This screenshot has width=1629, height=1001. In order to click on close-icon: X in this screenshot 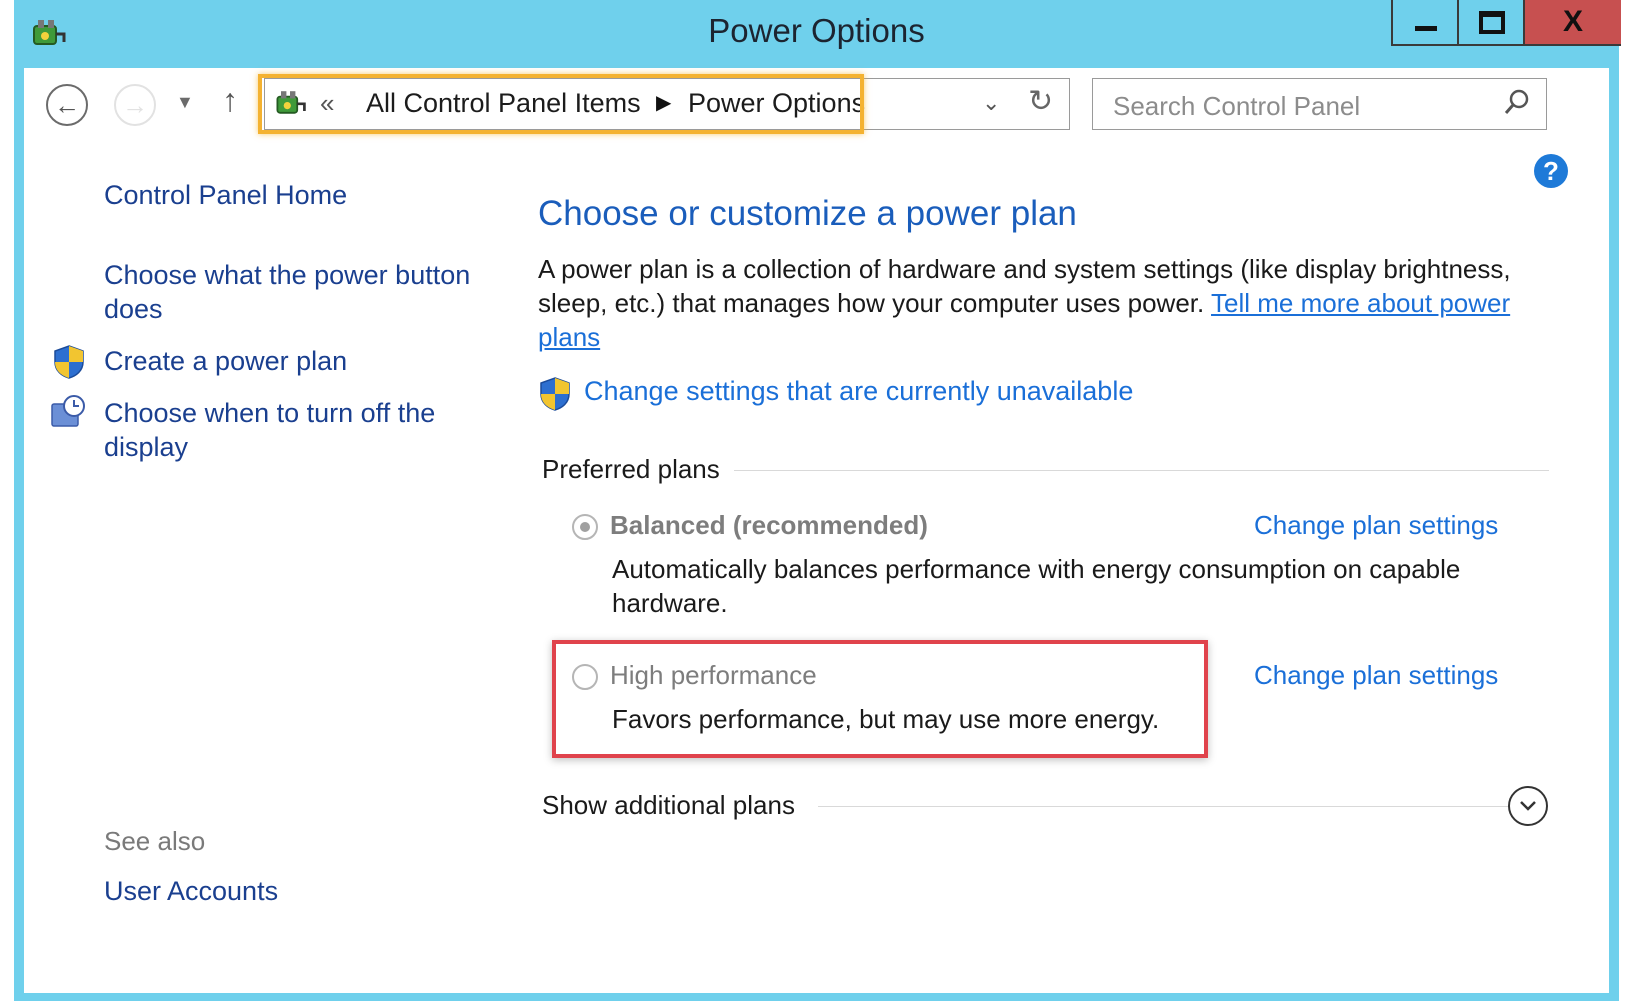, I will do `click(1572, 21)`.